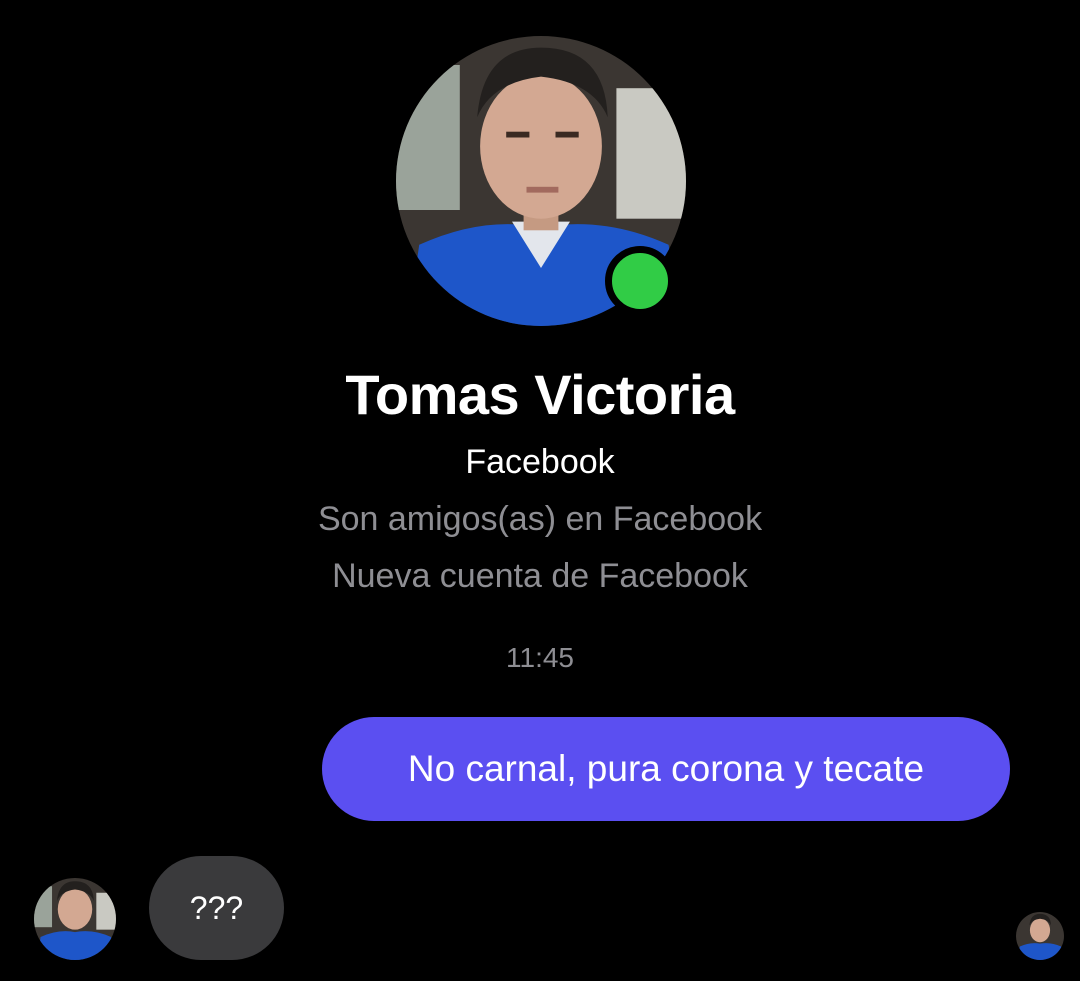 This screenshot has width=1080, height=981. I want to click on contact-avatar-photo, so click(75, 919).